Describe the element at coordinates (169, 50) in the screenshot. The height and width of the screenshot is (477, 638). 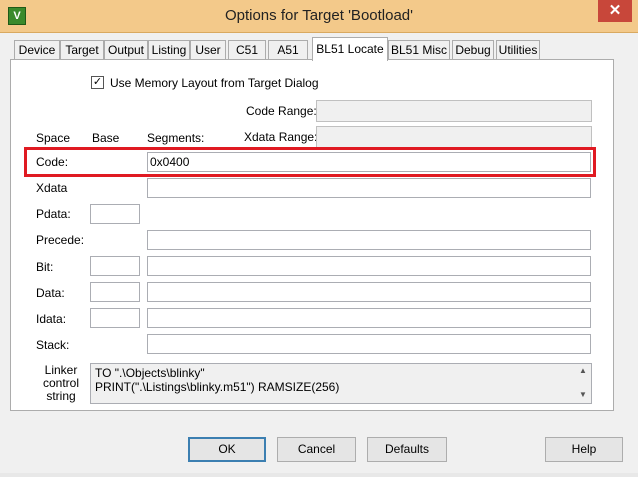
I see `tab-listing: Listing` at that location.